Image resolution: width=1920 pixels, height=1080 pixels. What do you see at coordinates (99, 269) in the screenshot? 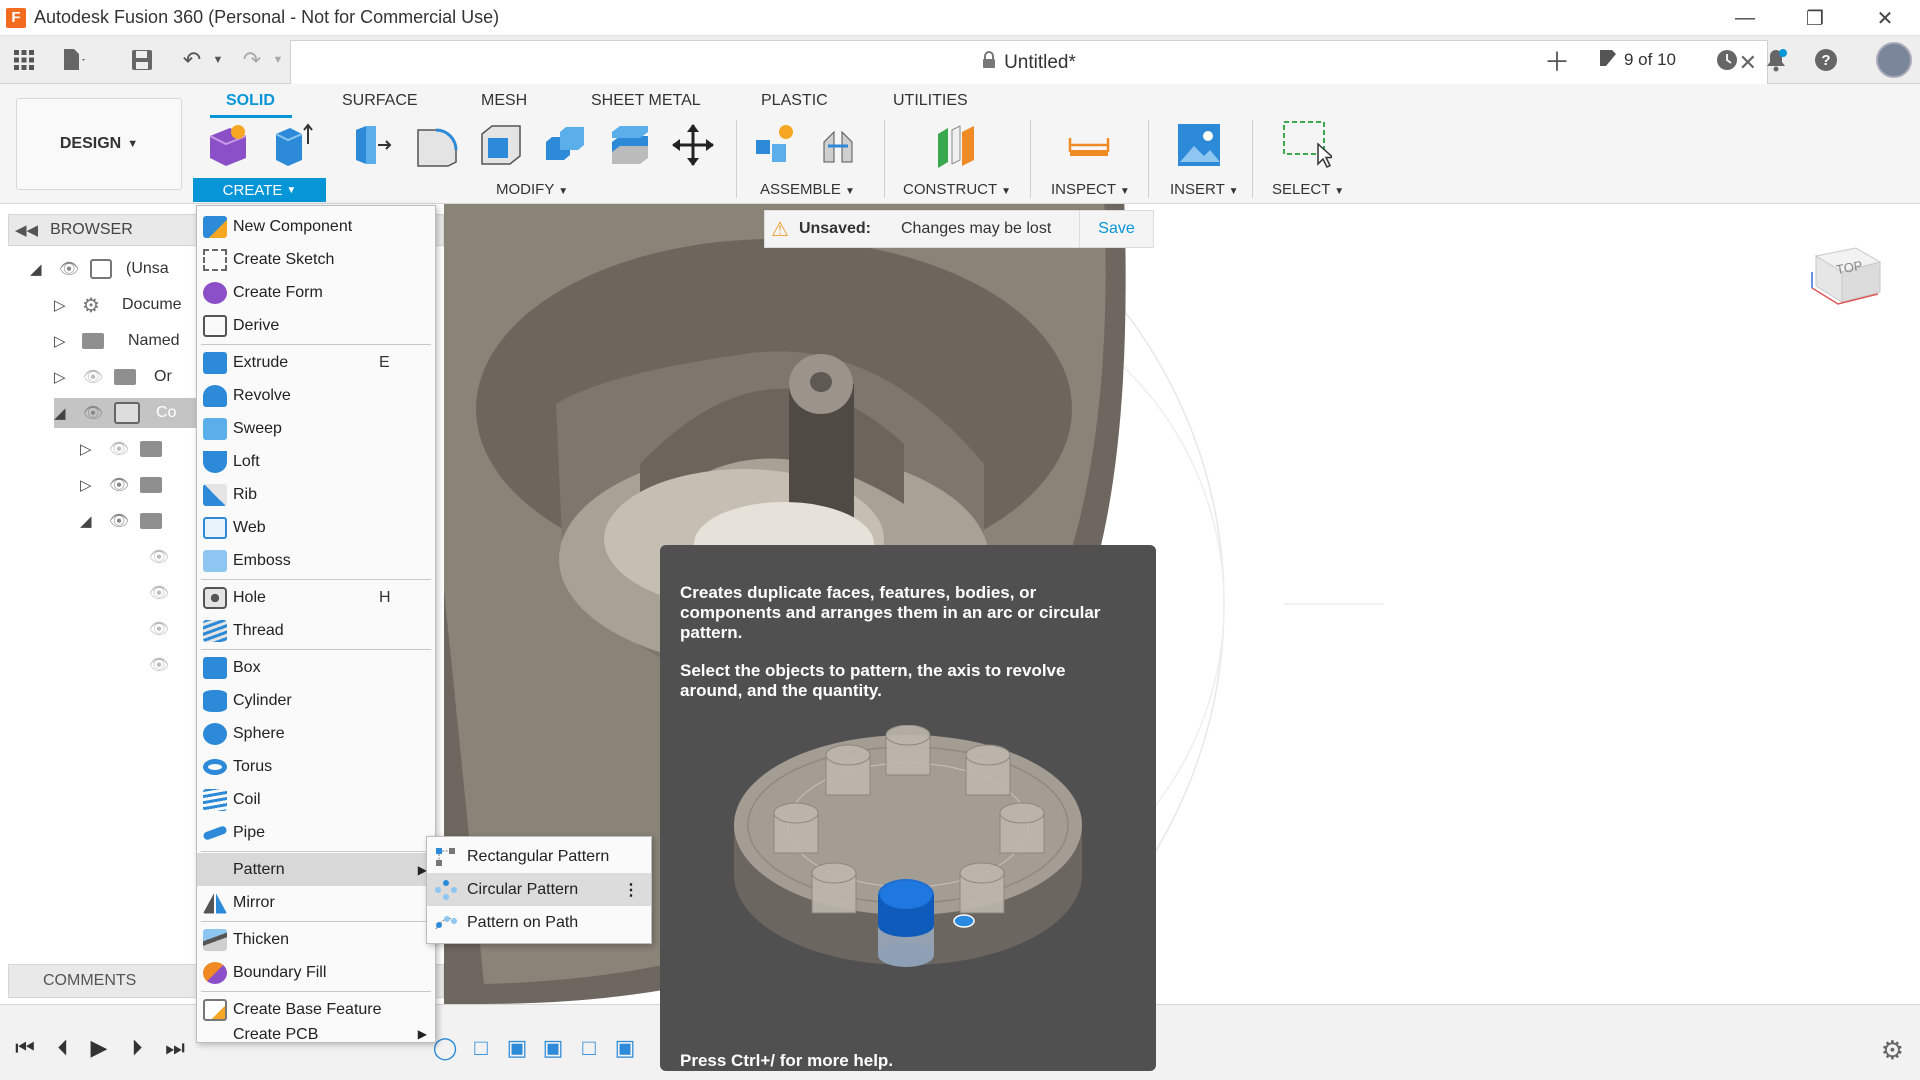
I see `tree-row-root: ◢ 👁 (Unsa` at bounding box center [99, 269].